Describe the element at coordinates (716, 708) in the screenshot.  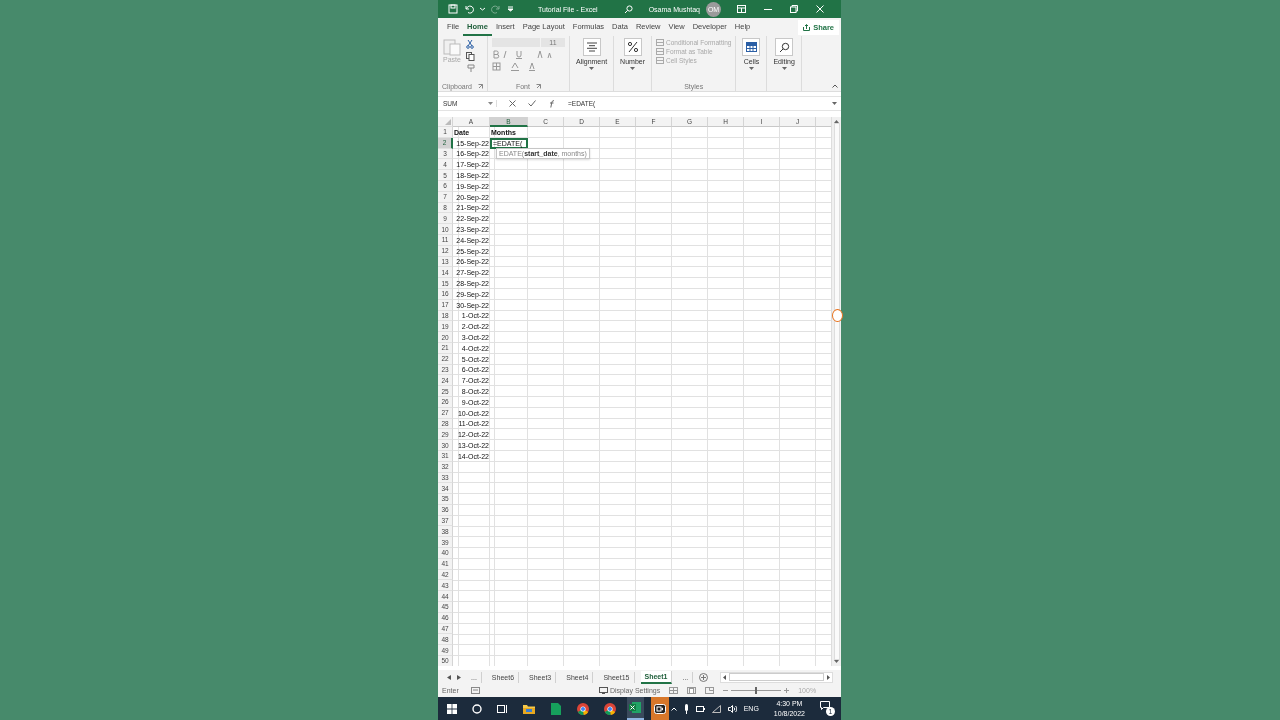
I see `network-icon` at that location.